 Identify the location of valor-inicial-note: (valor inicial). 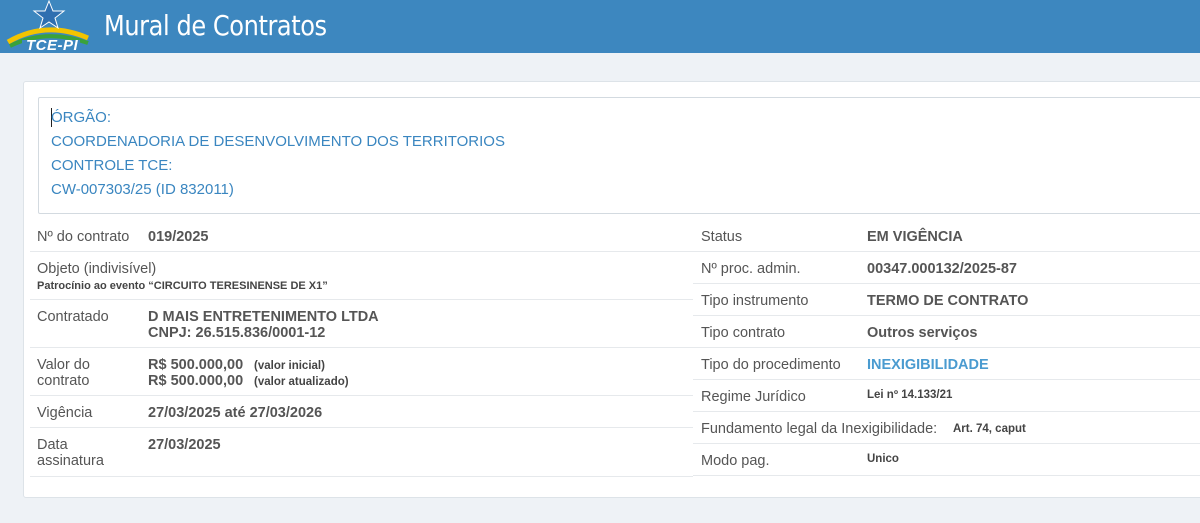
(289, 366).